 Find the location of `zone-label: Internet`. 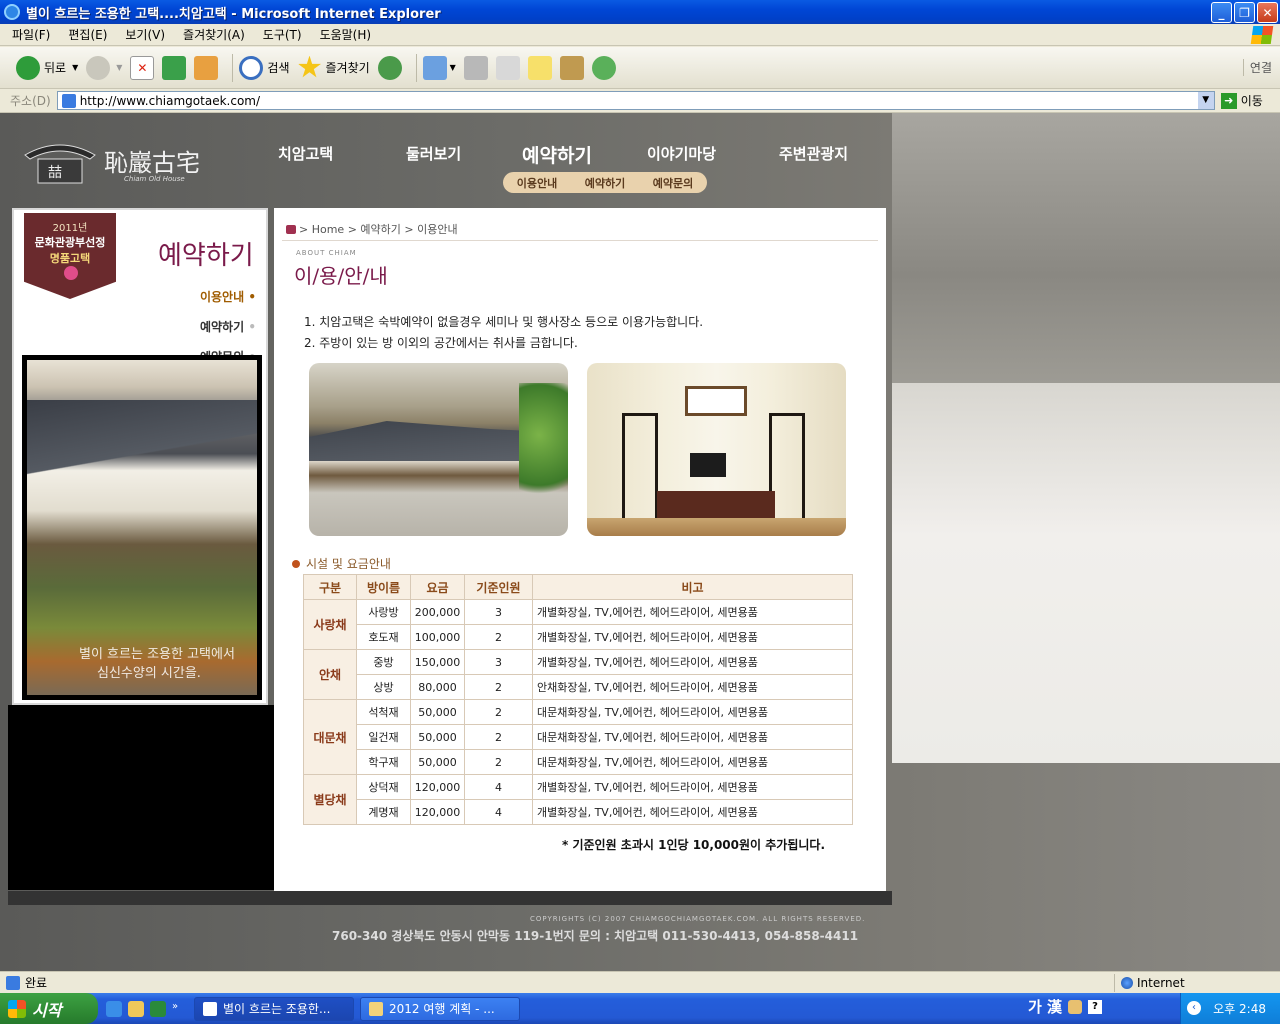

zone-label: Internet is located at coordinates (1161, 983).